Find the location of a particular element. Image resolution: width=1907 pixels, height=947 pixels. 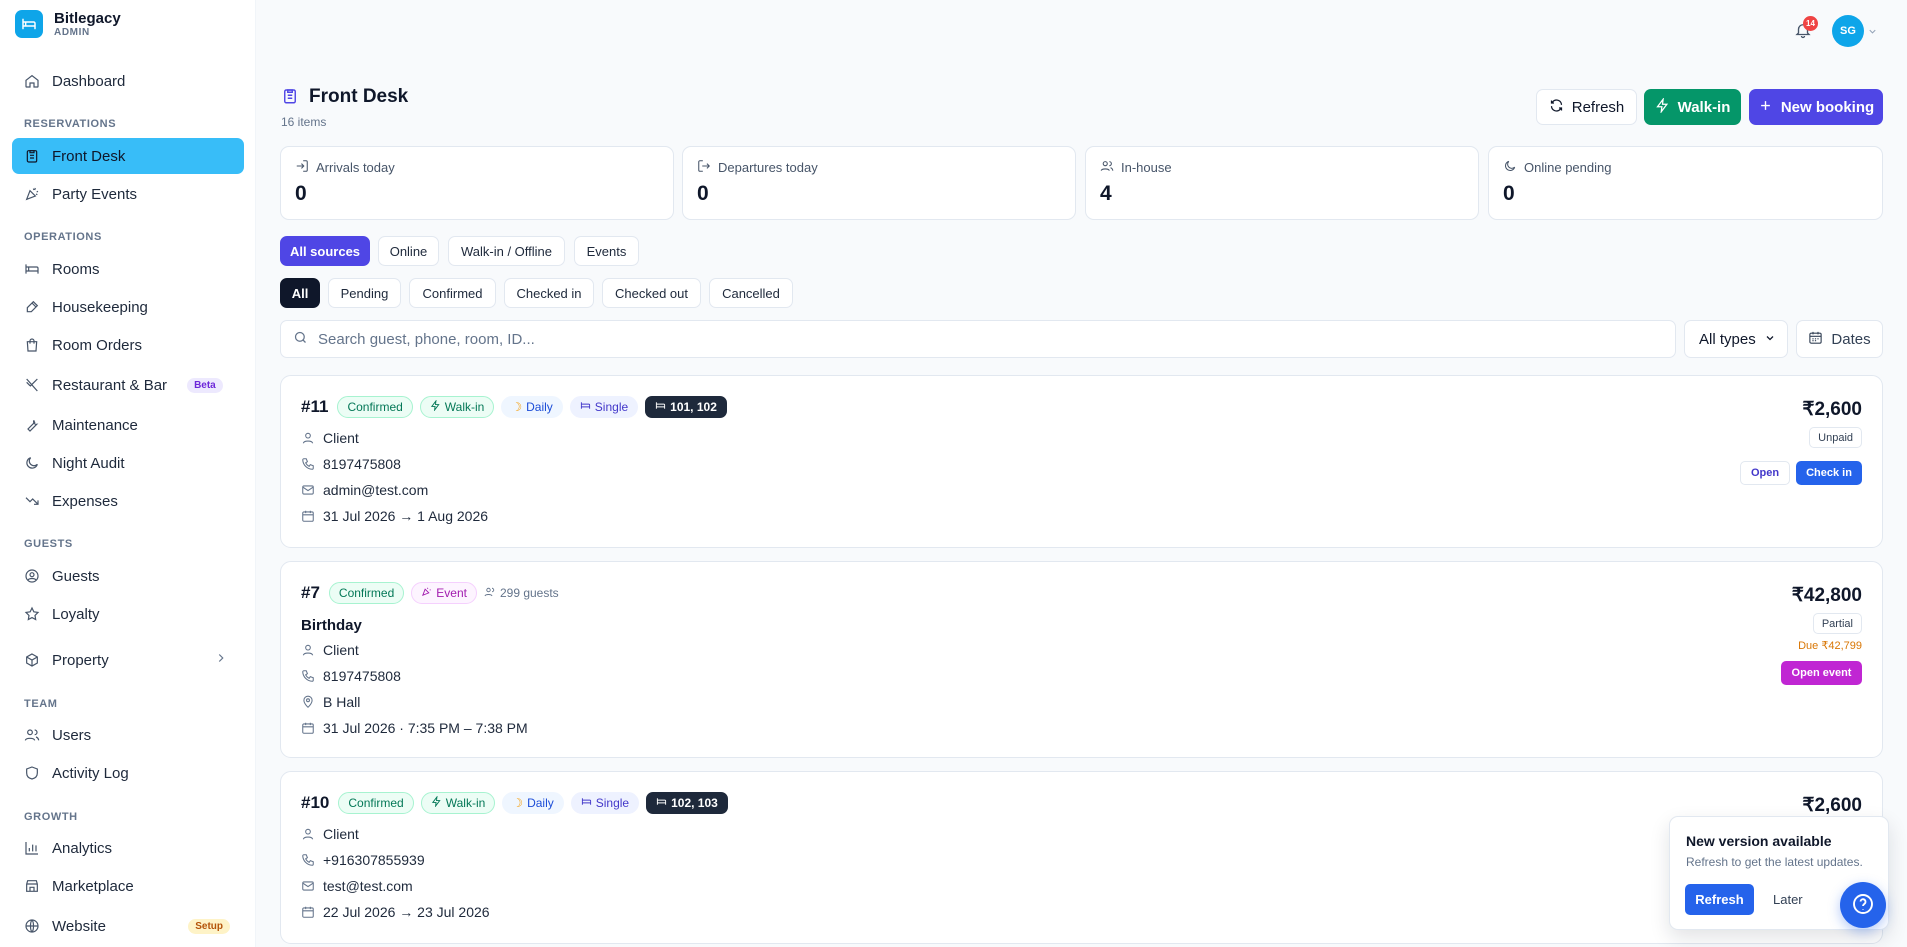

users-icon is located at coordinates (490, 593).